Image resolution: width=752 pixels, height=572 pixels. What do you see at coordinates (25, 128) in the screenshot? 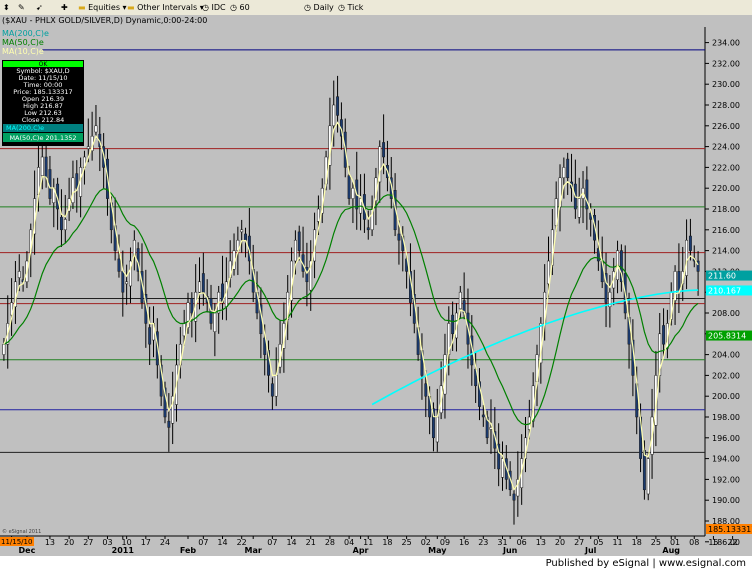
I see `cursor-row-ma200: MA(200,C)e` at bounding box center [25, 128].